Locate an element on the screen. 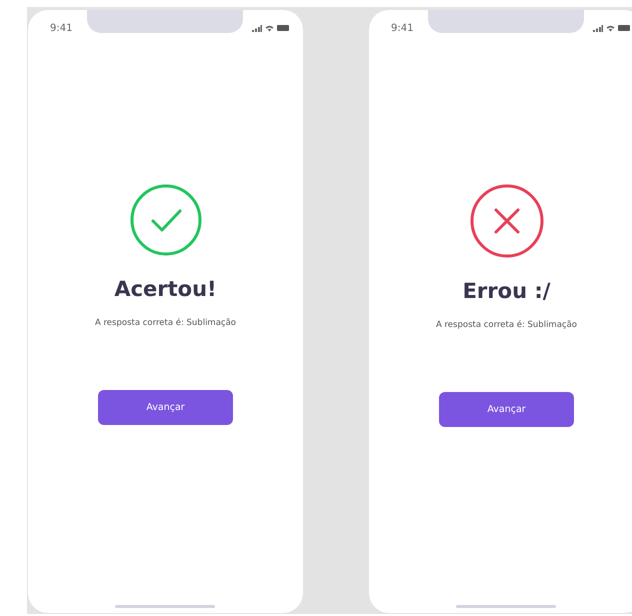 Image resolution: width=632 pixels, height=616 pixels. close-icon is located at coordinates (507, 221).